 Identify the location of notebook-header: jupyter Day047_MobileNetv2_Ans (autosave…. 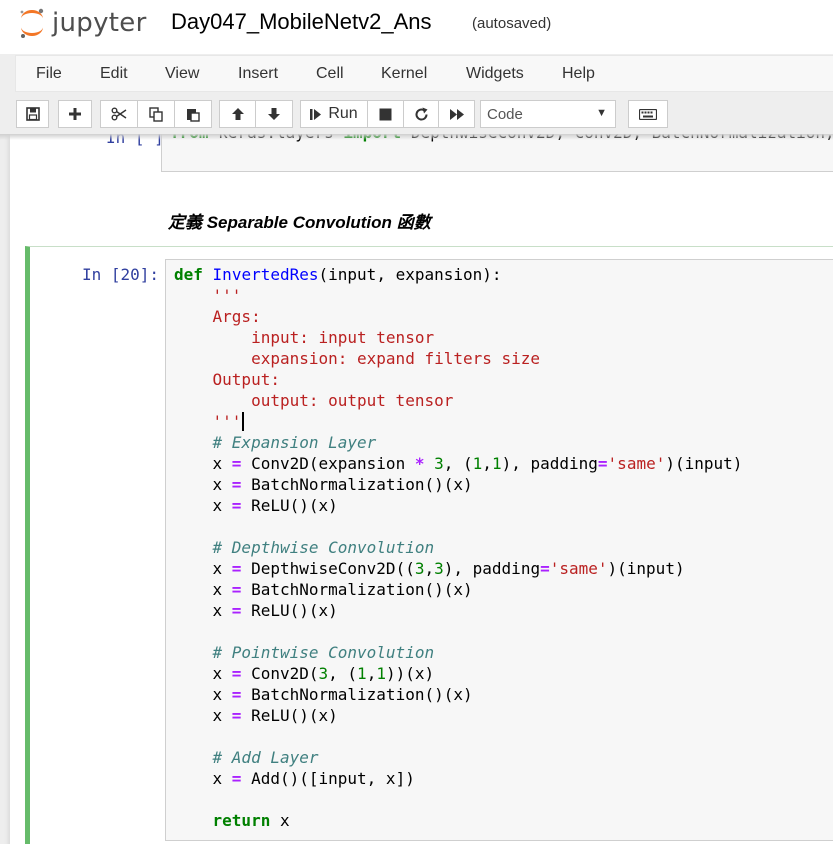
(416, 27).